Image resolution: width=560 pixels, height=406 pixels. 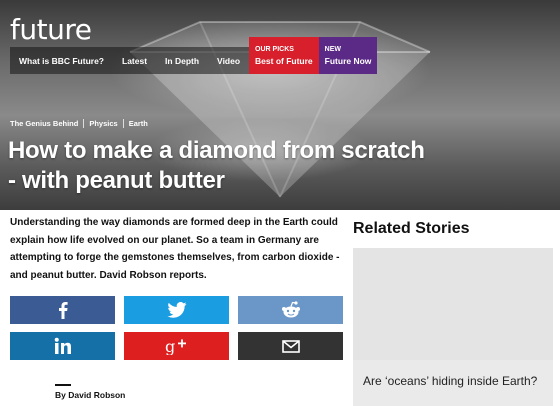 What do you see at coordinates (348, 60) in the screenshot?
I see `future-now-label: Future Now` at bounding box center [348, 60].